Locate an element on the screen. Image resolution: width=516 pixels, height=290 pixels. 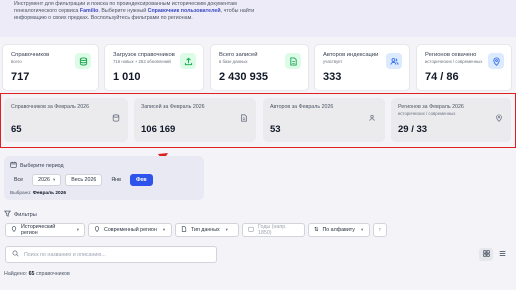
upload-icon is located at coordinates (188, 61).